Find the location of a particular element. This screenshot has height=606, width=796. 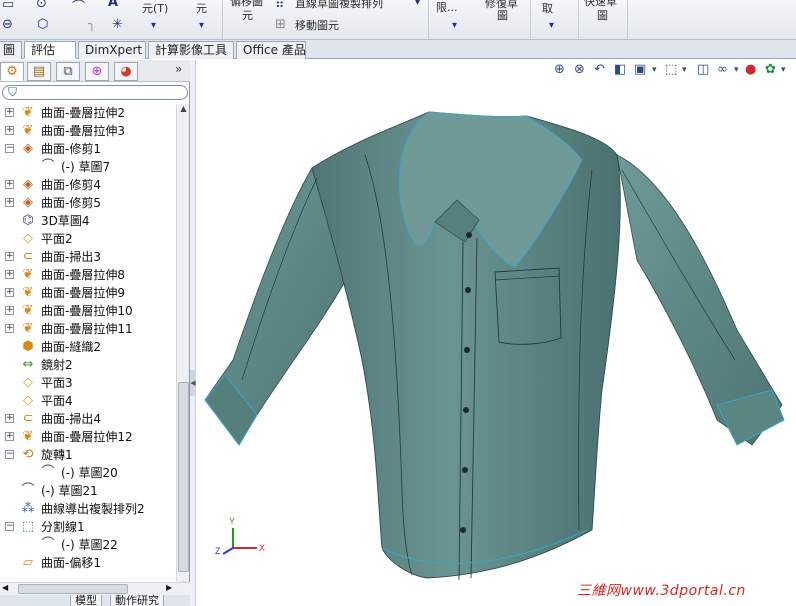

curve-pattern-icon: ⁂ is located at coordinates (28, 508).